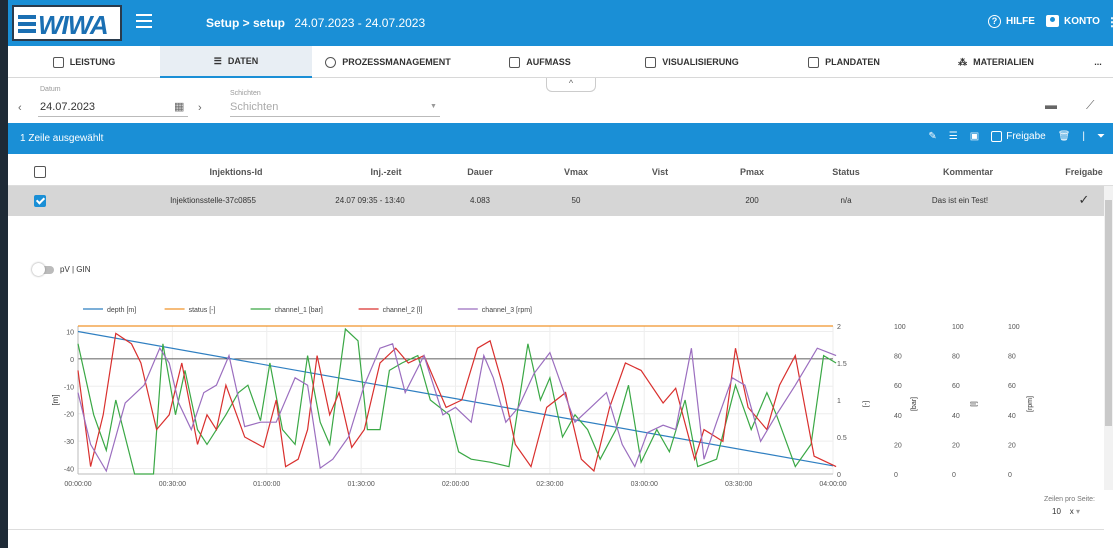 The image size is (1113, 548). Describe the element at coordinates (200, 108) in the screenshot. I see `next-date-icon: ›` at that location.